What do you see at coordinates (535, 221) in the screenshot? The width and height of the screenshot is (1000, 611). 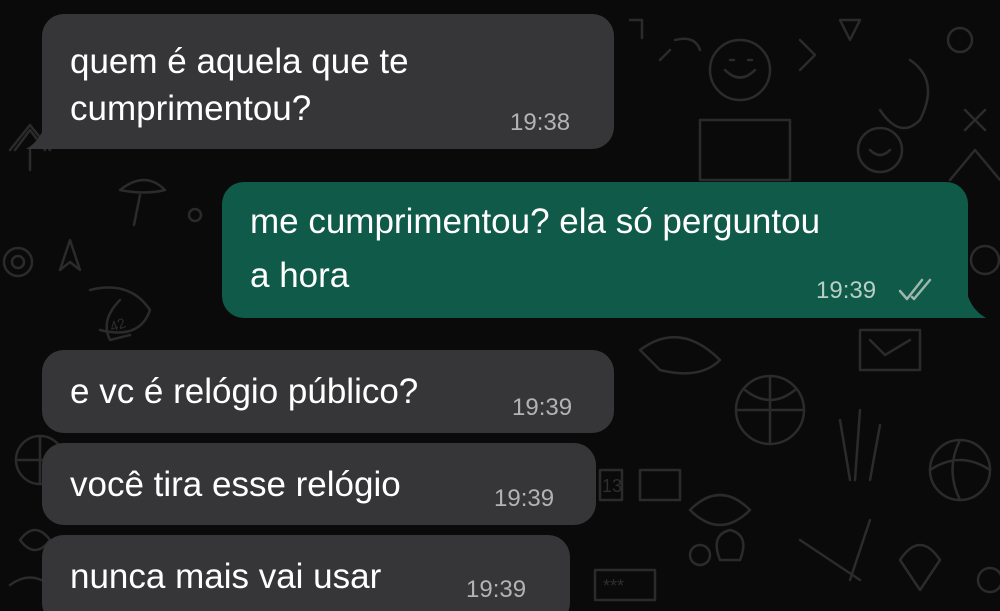 I see `message-text: me cumprimentou? ela só perguntou` at bounding box center [535, 221].